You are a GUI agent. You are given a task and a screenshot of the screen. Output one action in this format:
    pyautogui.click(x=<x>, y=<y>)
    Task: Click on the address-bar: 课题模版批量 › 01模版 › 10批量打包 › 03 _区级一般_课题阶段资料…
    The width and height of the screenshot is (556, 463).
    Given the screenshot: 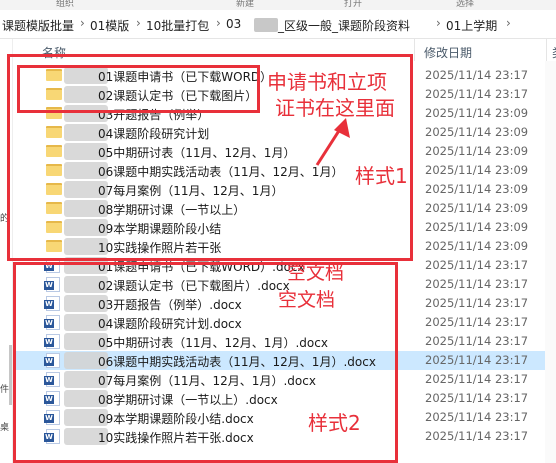 What is the action you would take?
    pyautogui.click(x=278, y=24)
    